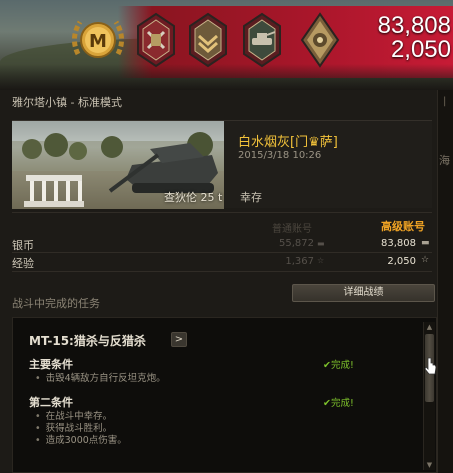 This screenshot has height=473, width=453. I want to click on banner-xp: 2,050, so click(420, 49).